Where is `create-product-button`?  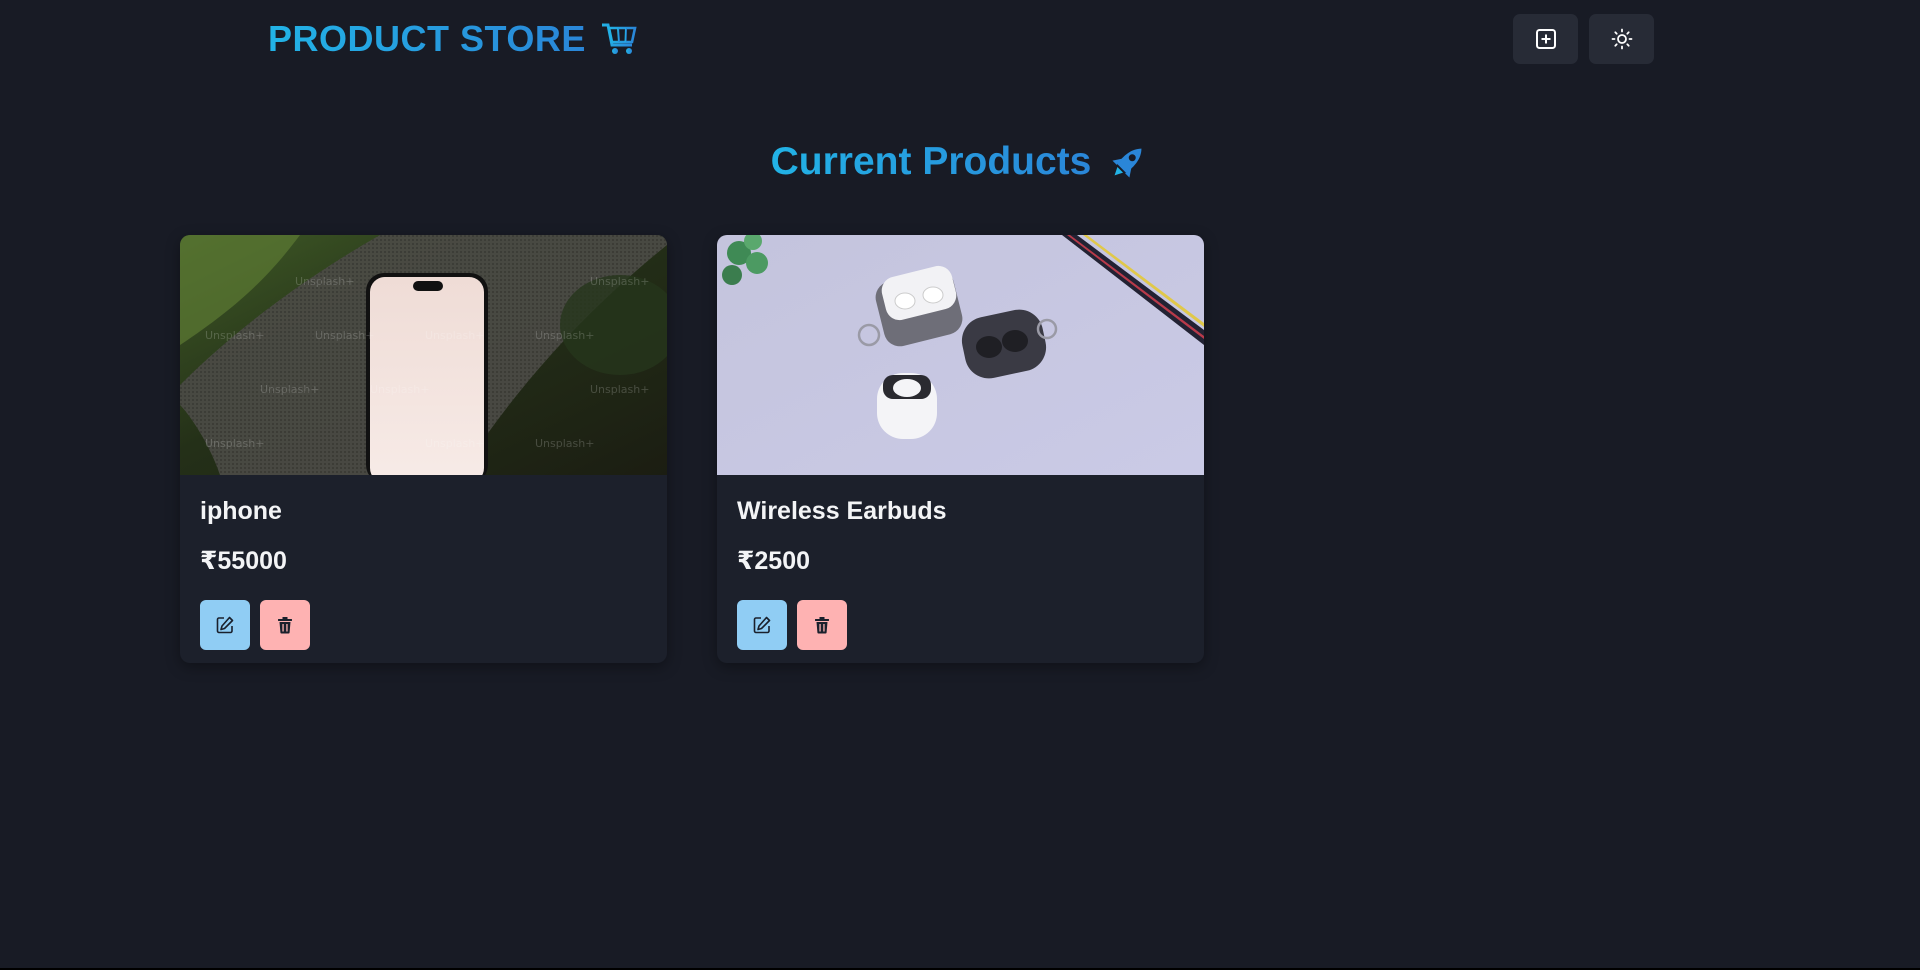 create-product-button is located at coordinates (1545, 39).